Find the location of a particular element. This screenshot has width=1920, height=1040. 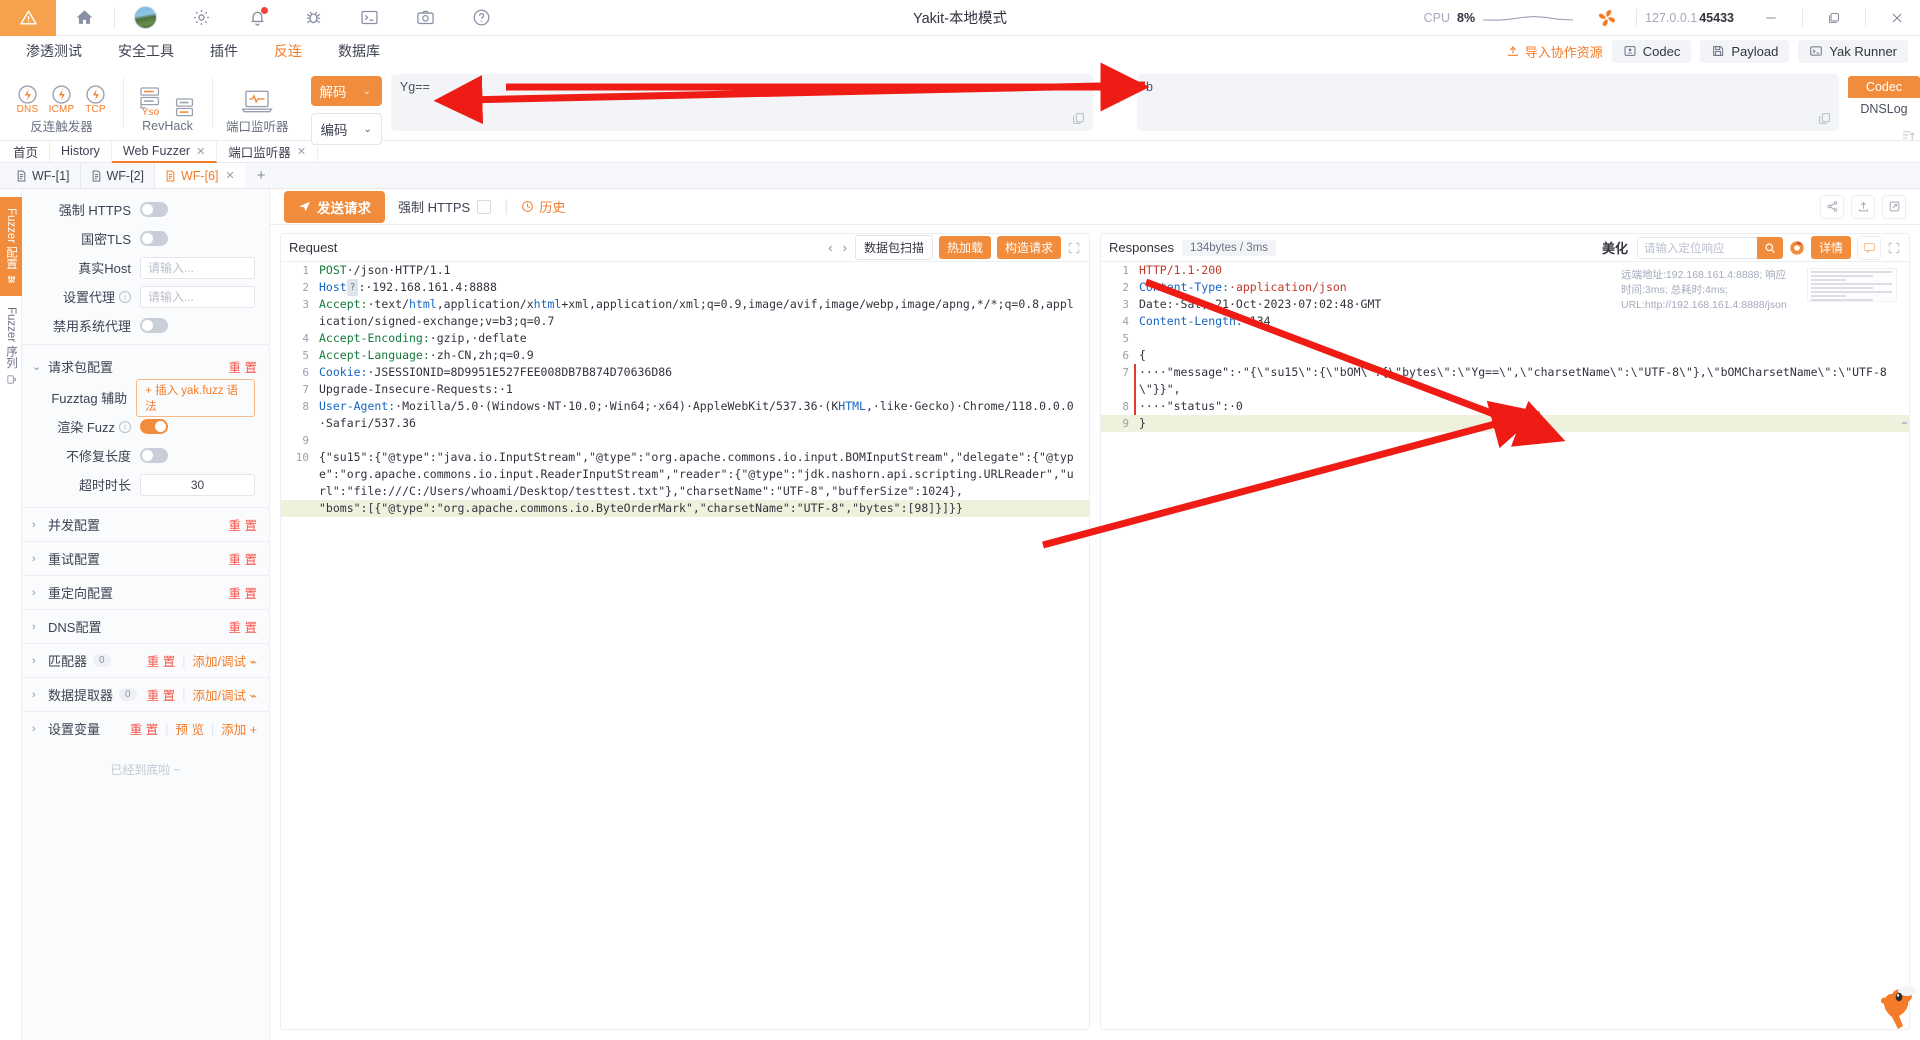

reset-dns: 重 置 is located at coordinates (243, 626).